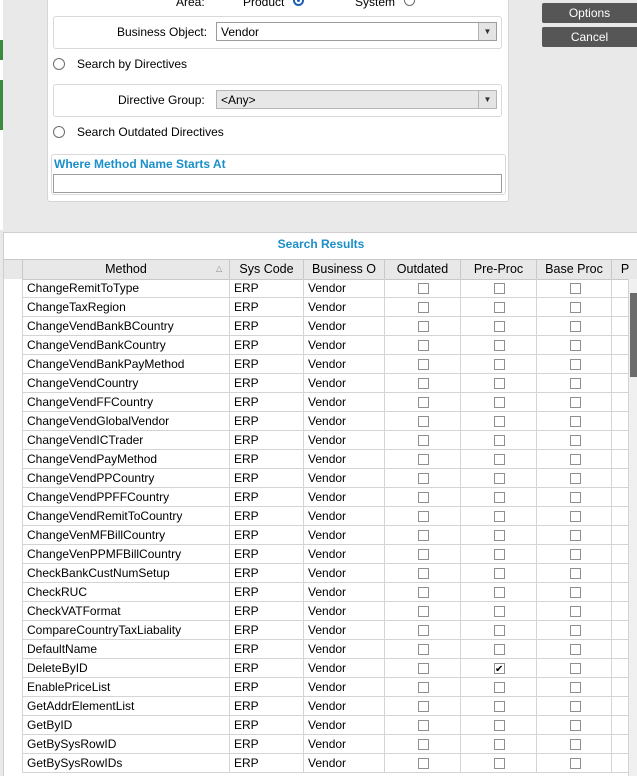 The height and width of the screenshot is (776, 637). What do you see at coordinates (126, 459) in the screenshot?
I see `method-cell: ChangeVendPayMethod` at bounding box center [126, 459].